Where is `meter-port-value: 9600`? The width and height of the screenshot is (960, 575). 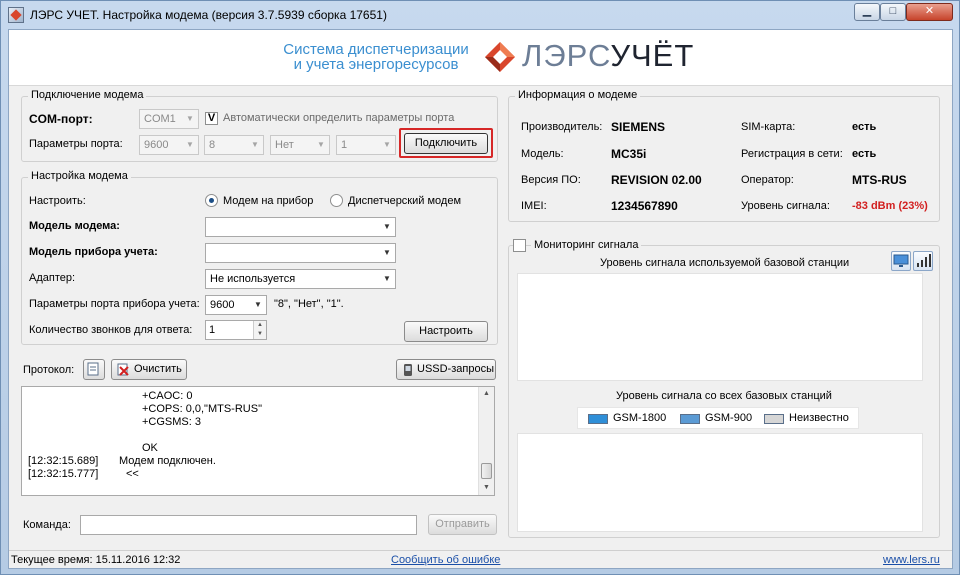 meter-port-value: 9600 is located at coordinates (222, 305).